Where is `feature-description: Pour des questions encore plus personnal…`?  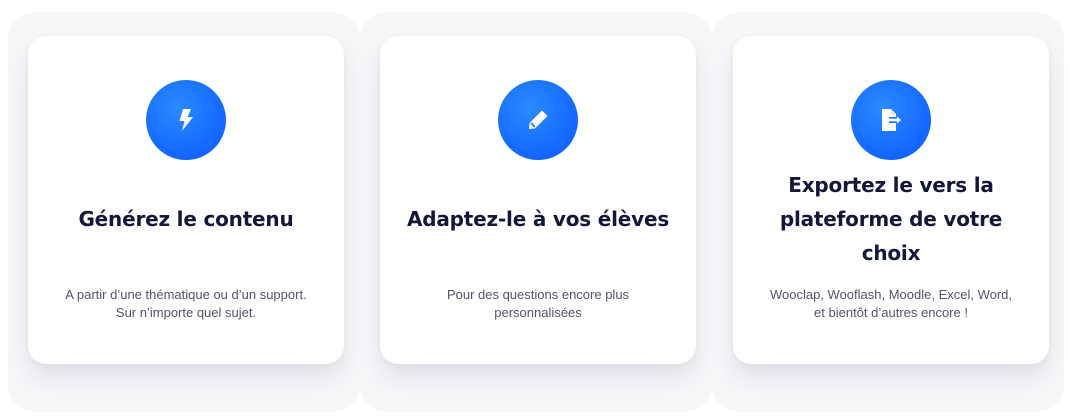 feature-description: Pour des questions encore plus personnal… is located at coordinates (538, 303).